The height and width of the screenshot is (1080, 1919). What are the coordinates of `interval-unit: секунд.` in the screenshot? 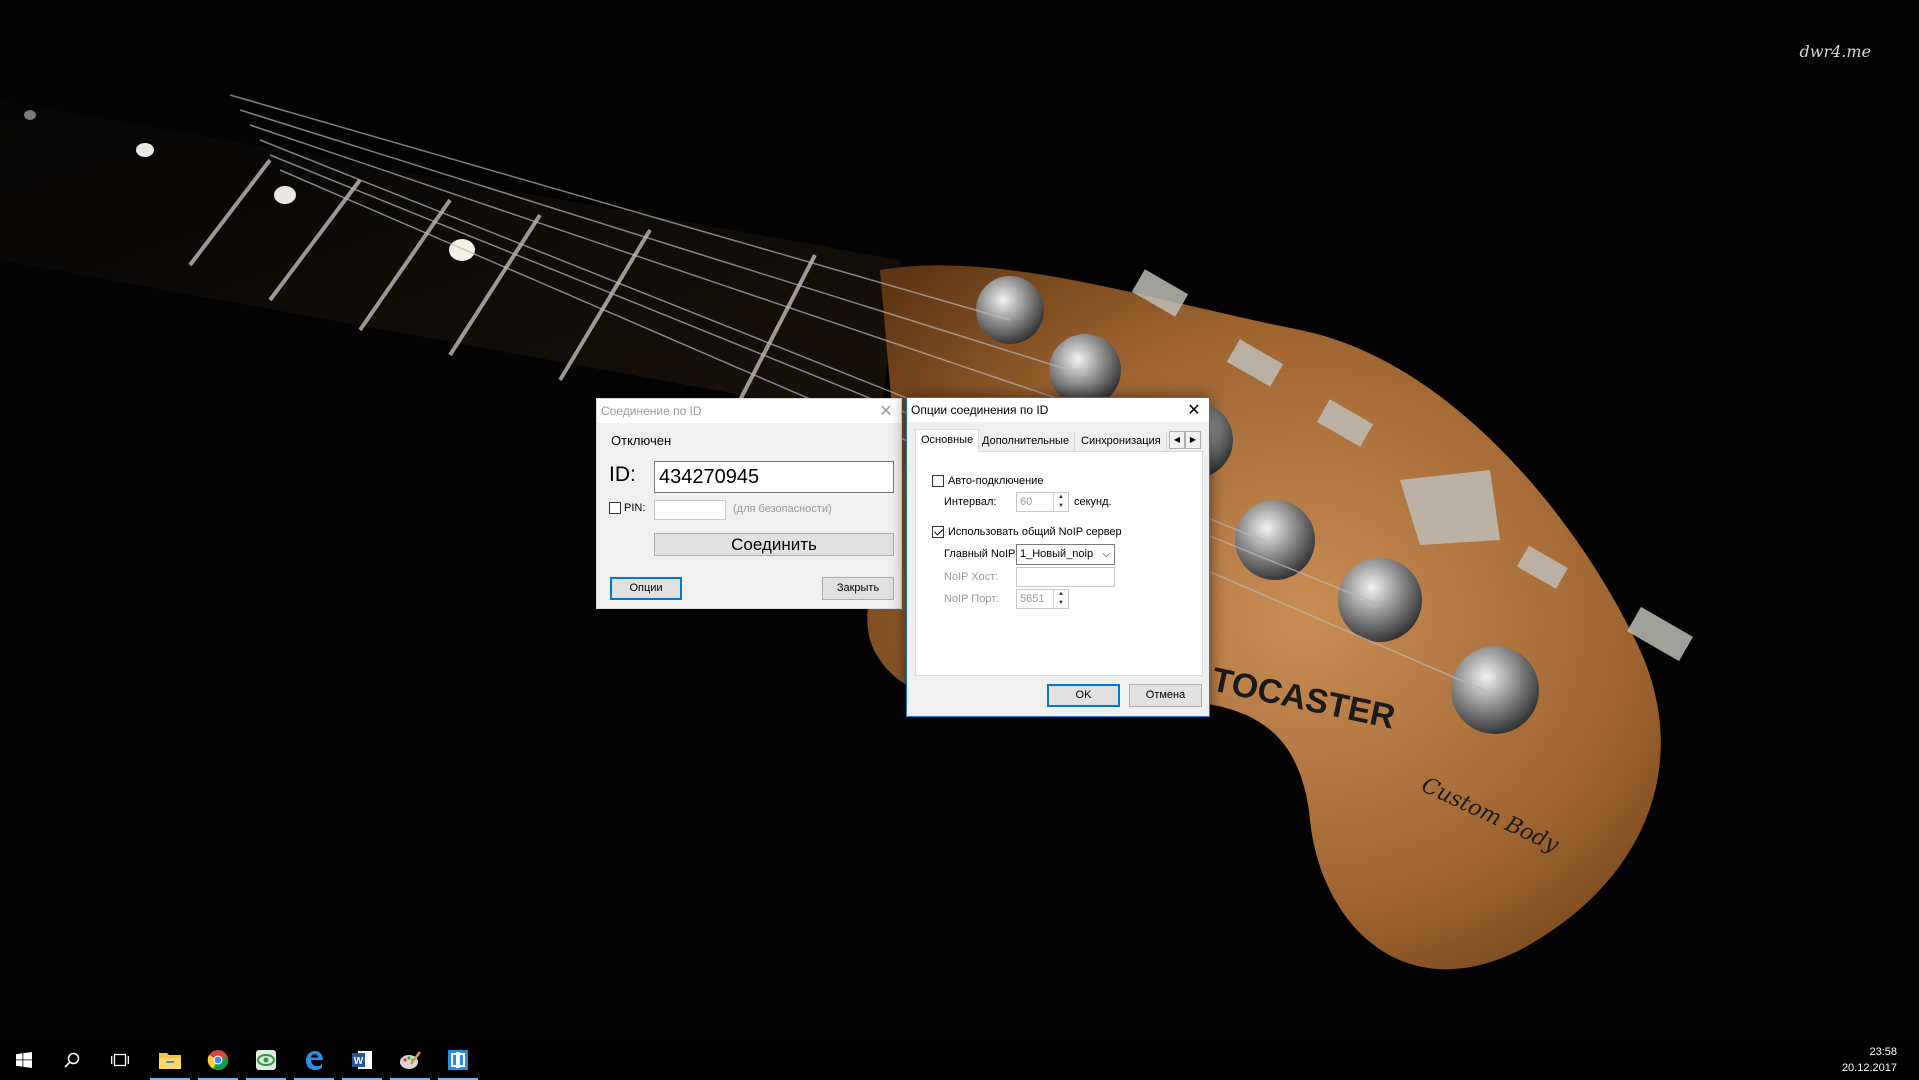 It's located at (1093, 502).